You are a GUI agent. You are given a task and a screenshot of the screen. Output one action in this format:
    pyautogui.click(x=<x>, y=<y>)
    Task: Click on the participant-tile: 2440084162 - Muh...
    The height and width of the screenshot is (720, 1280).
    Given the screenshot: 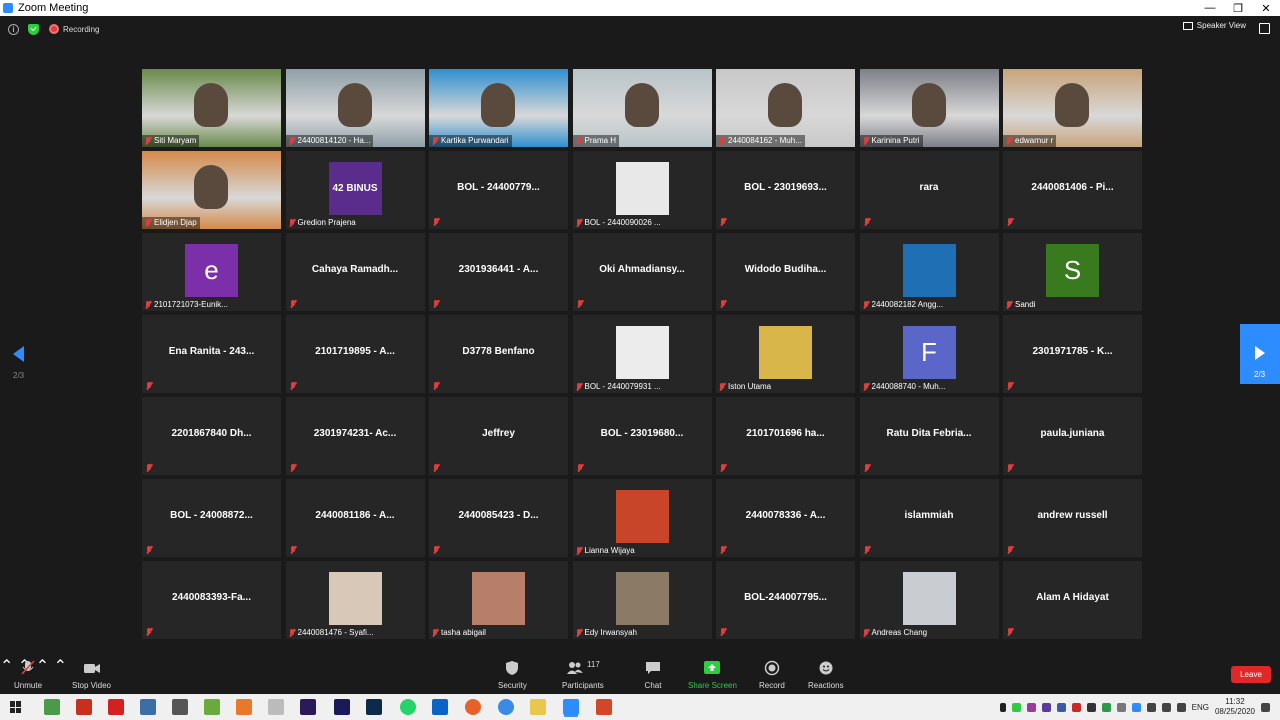 What is the action you would take?
    pyautogui.click(x=785, y=108)
    